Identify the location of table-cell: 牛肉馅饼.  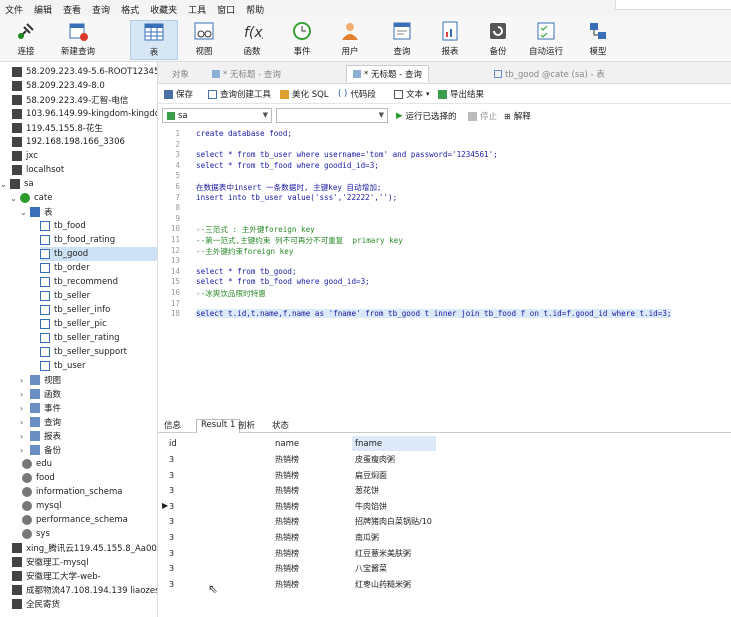
(394, 506).